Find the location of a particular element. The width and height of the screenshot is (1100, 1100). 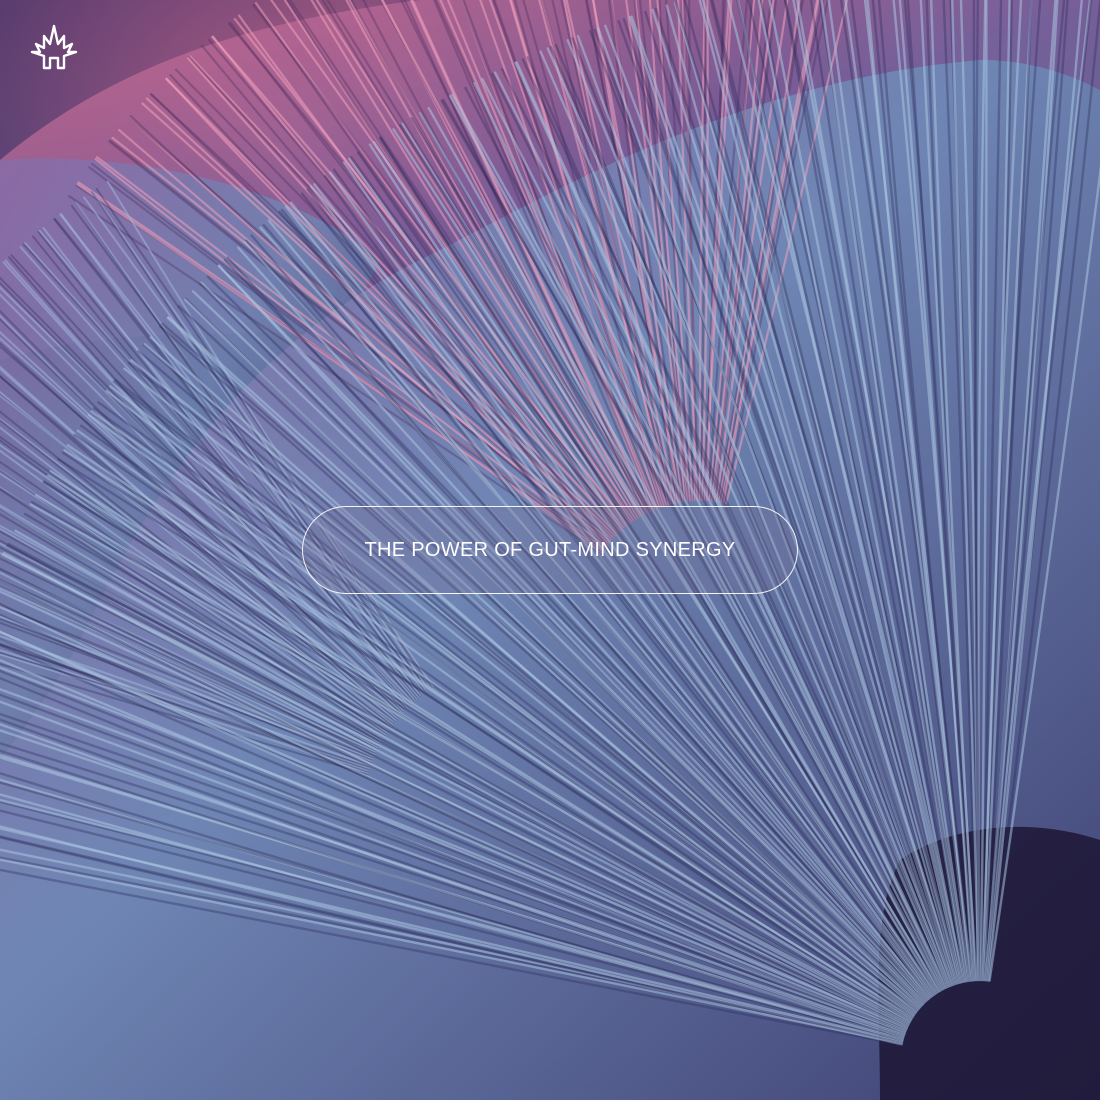

mushroom-logo-icon is located at coordinates (54, 47).